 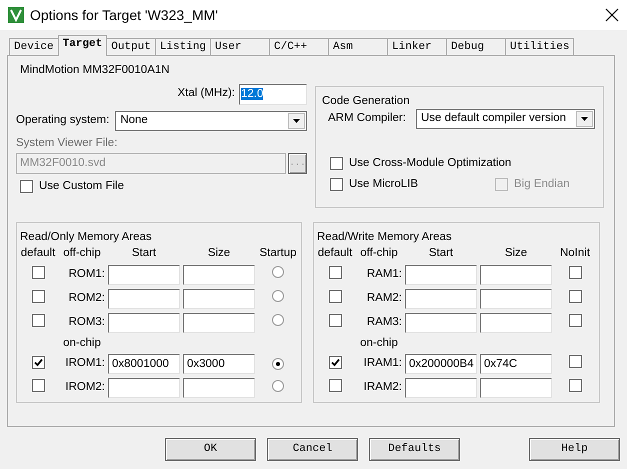 What do you see at coordinates (384, 275) in the screenshot?
I see `row-label: RAM1:` at bounding box center [384, 275].